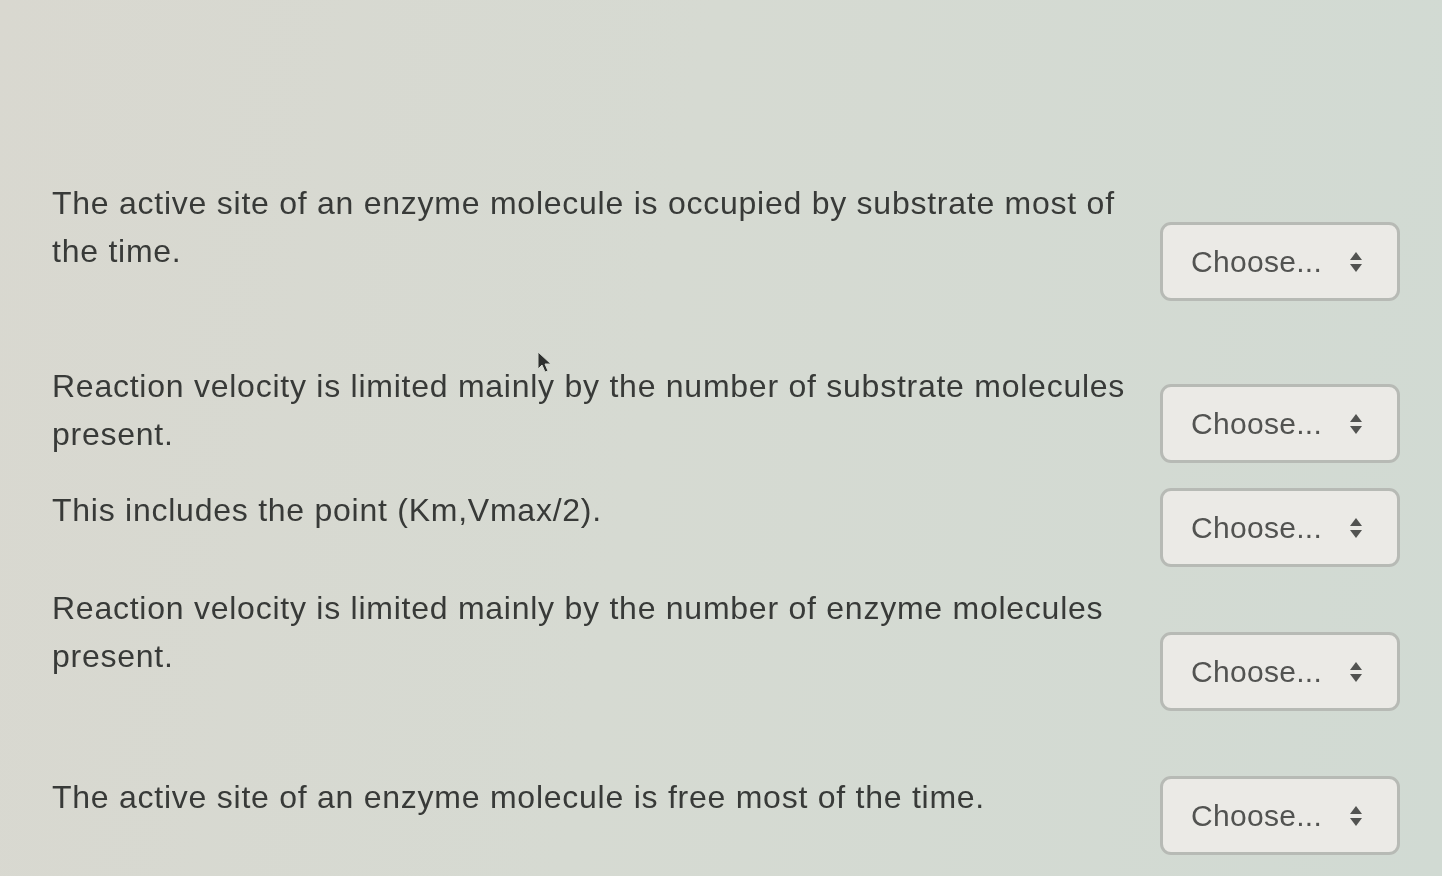 This screenshot has width=1442, height=876. Describe the element at coordinates (589, 410) in the screenshot. I see `statement-text: Reaction velocity is limited mainly by the number of substrate molecules present.` at that location.